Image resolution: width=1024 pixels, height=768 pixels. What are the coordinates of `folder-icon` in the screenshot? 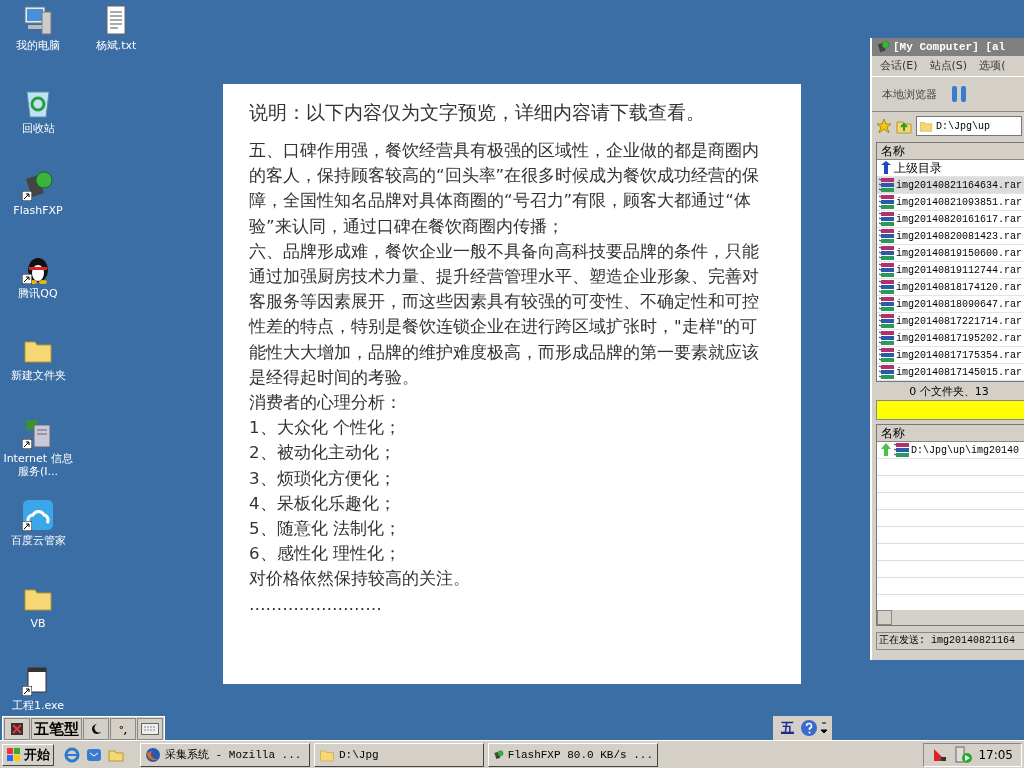 It's located at (926, 126).